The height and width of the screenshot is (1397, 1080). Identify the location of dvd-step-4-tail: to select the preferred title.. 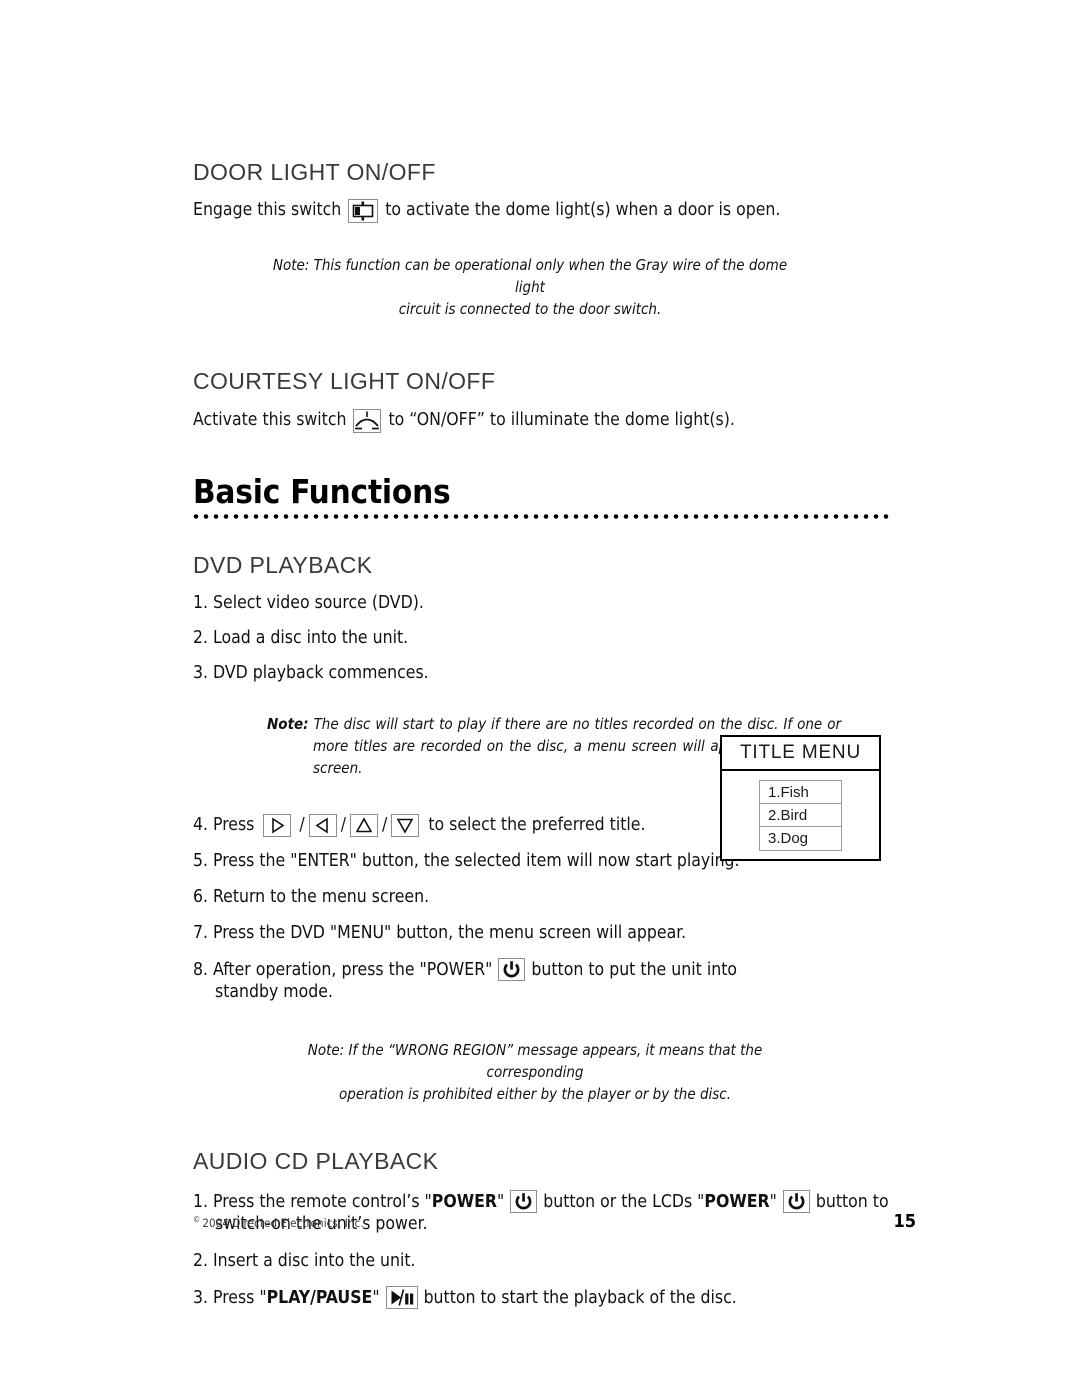
(537, 824).